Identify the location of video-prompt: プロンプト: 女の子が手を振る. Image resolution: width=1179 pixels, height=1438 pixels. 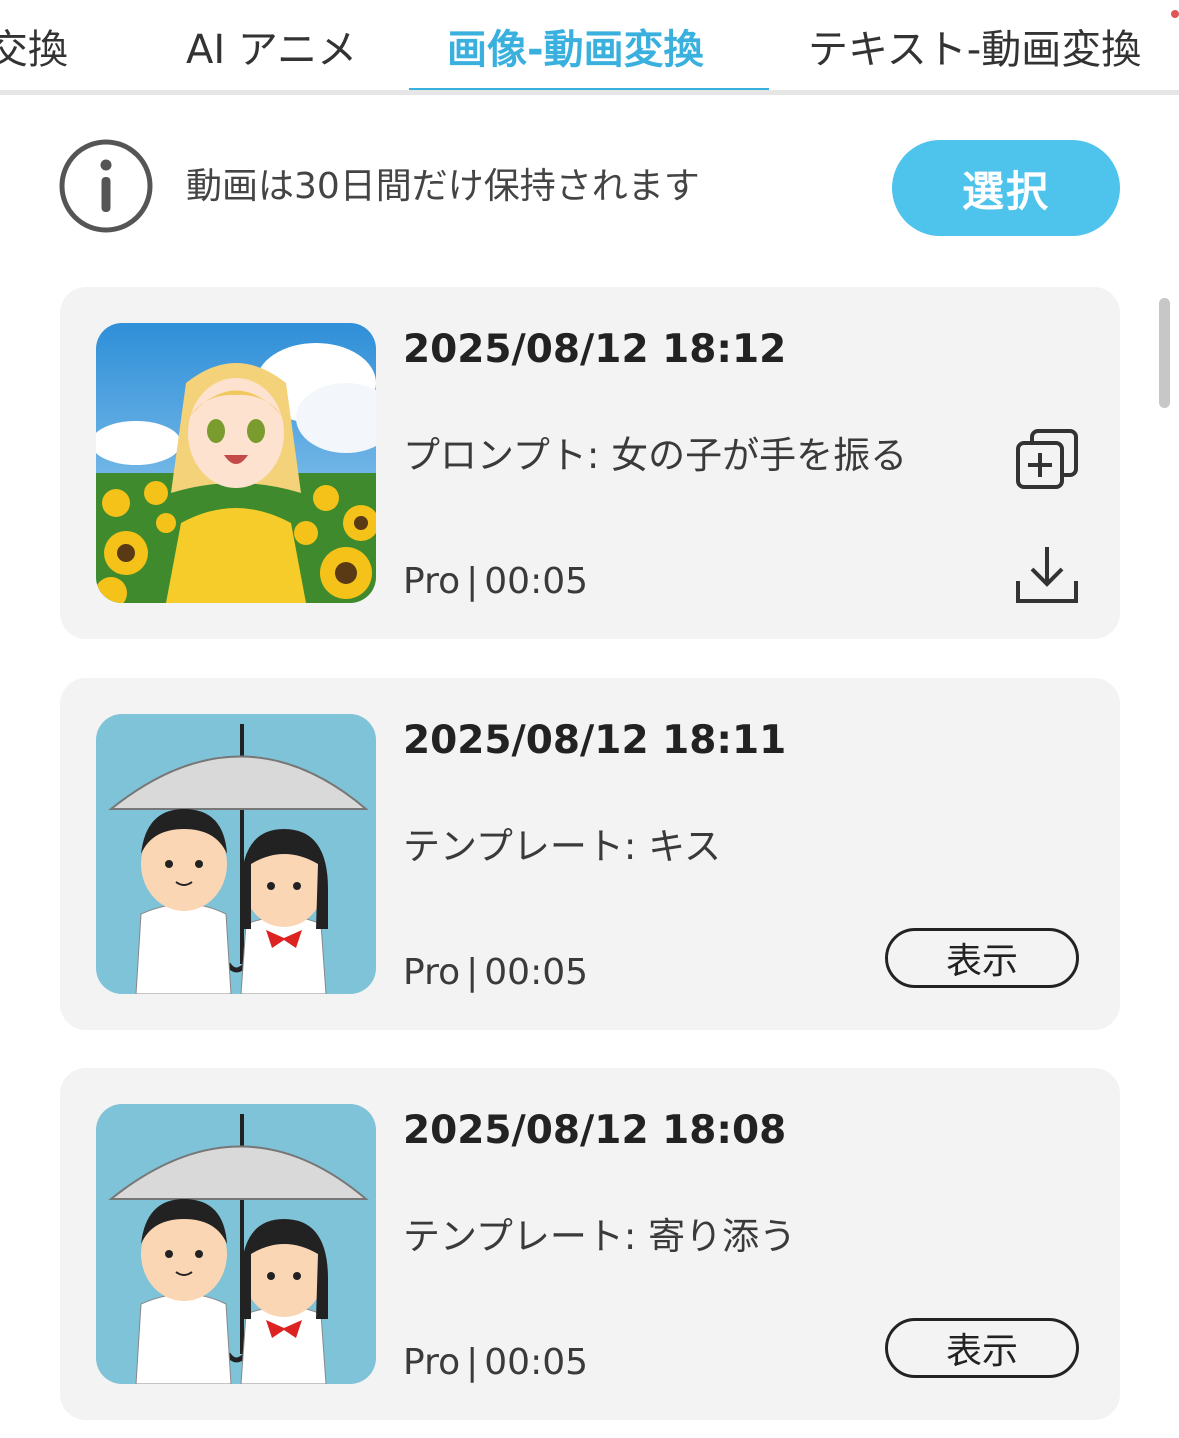
(655, 455).